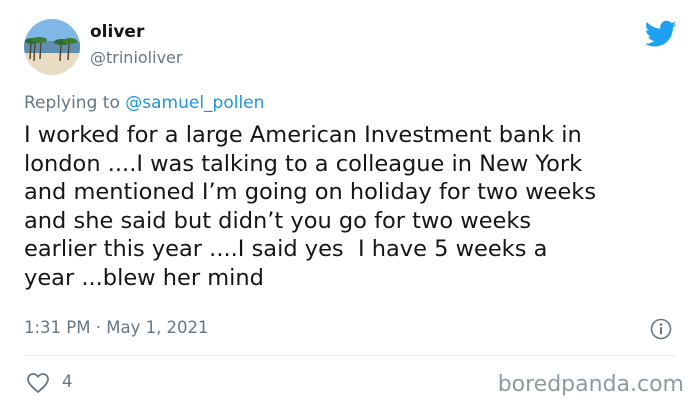 The height and width of the screenshot is (409, 700). I want to click on tweet-timestamp: 1:31 PM · May 1, 2021, so click(116, 327).